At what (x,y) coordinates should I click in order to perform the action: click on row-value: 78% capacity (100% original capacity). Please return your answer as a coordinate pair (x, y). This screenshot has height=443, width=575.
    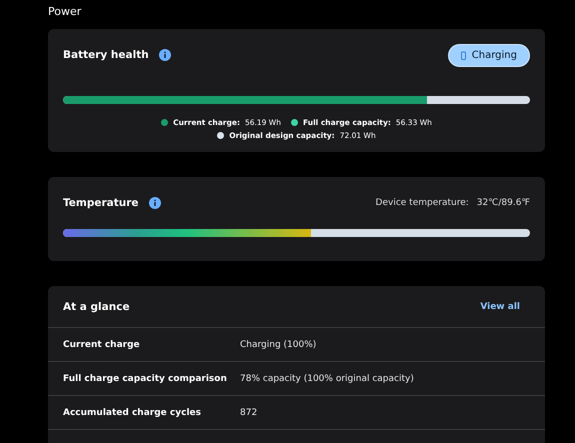
    Looking at the image, I should click on (327, 379).